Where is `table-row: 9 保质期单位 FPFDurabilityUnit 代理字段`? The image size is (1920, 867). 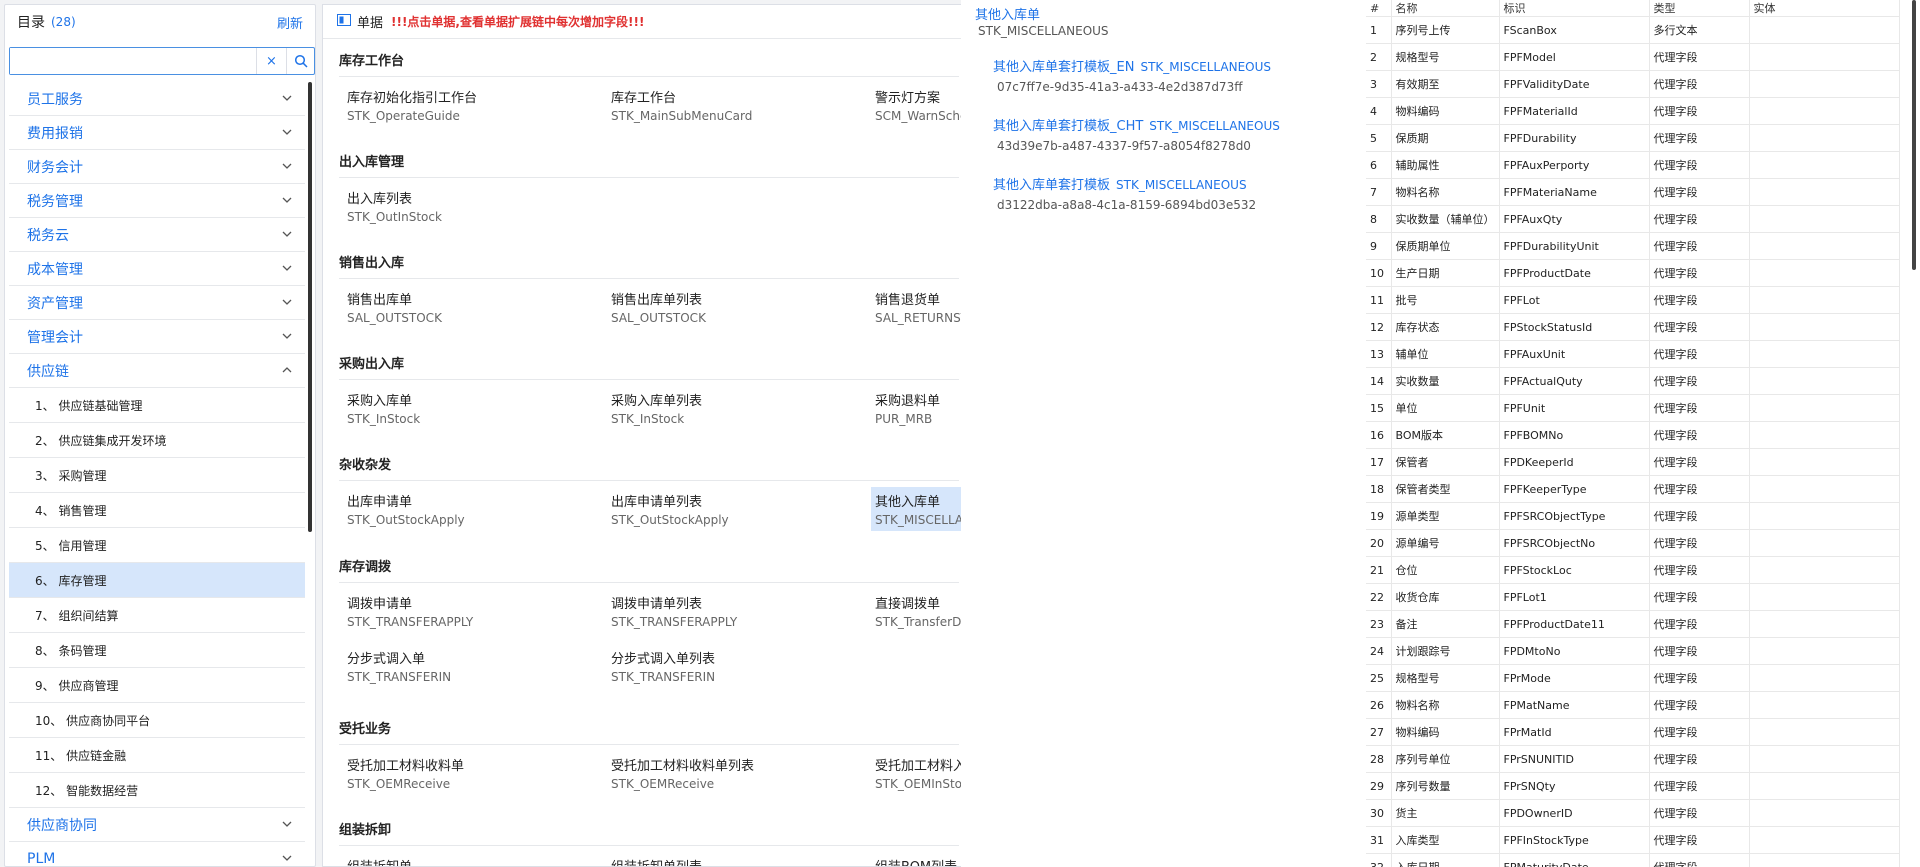
table-row: 9 保质期单位 FPFDurabilityUnit 代理字段 is located at coordinates (1633, 246).